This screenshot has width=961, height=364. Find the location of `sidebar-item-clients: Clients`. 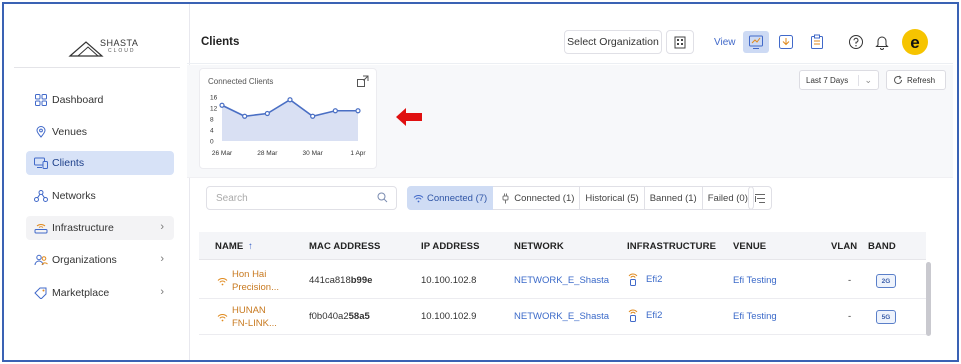

sidebar-item-clients: Clients is located at coordinates (100, 163).